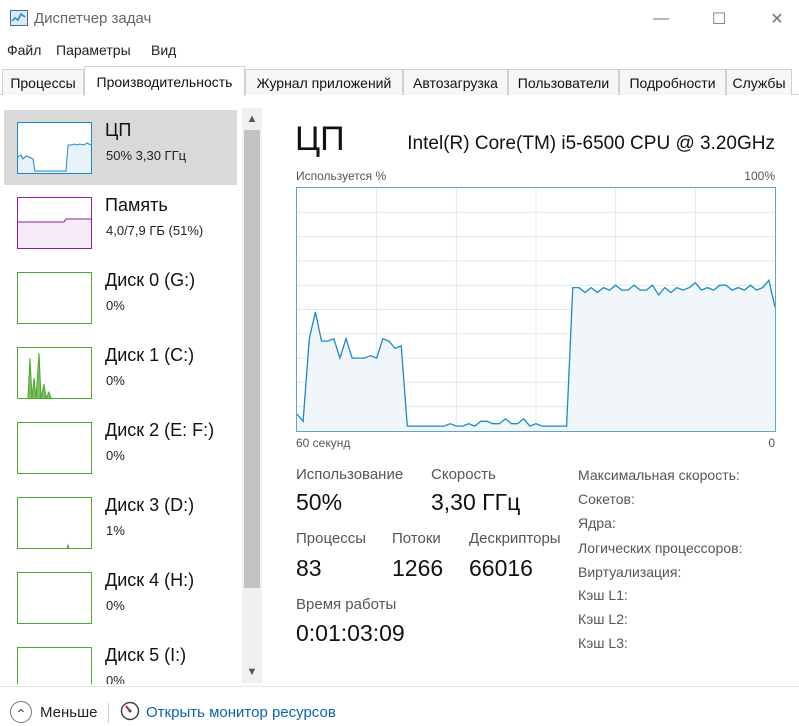 The width and height of the screenshot is (799, 726). What do you see at coordinates (130, 711) in the screenshot?
I see `resource-monitor-icon` at bounding box center [130, 711].